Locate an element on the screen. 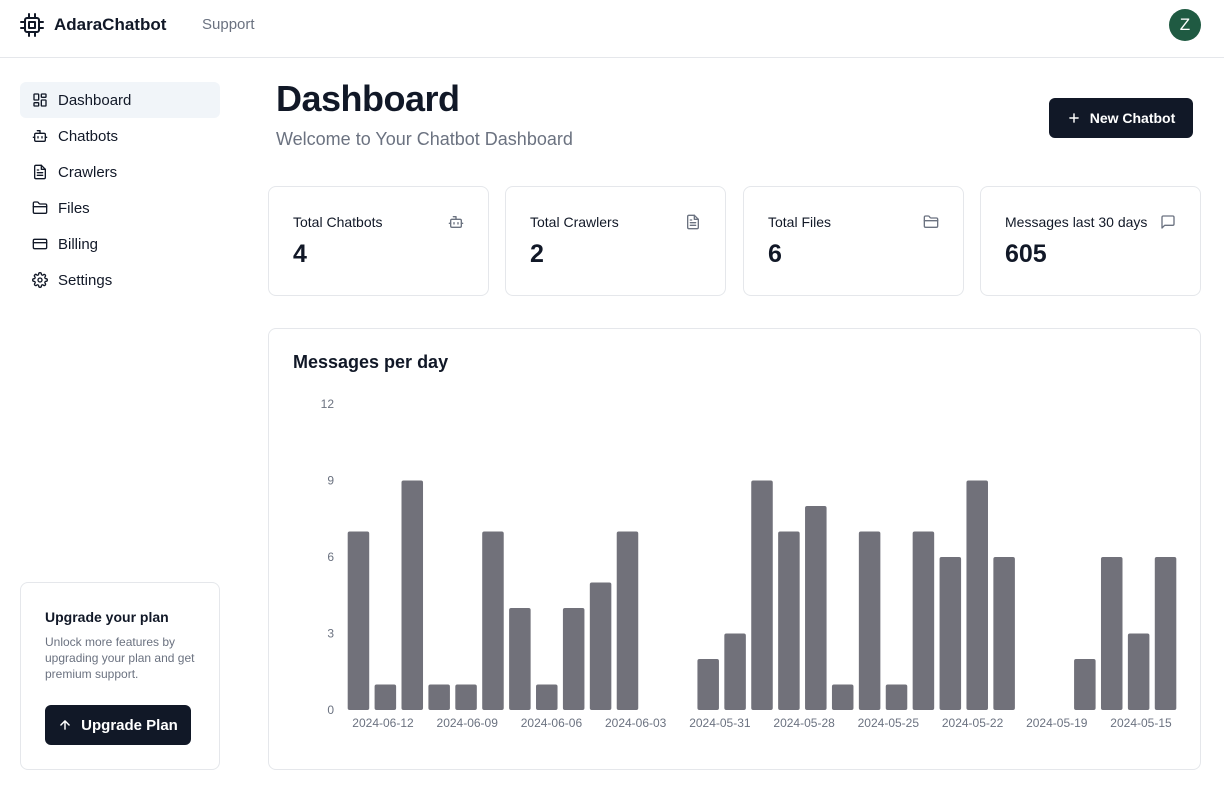  avatar: Z is located at coordinates (1185, 25).